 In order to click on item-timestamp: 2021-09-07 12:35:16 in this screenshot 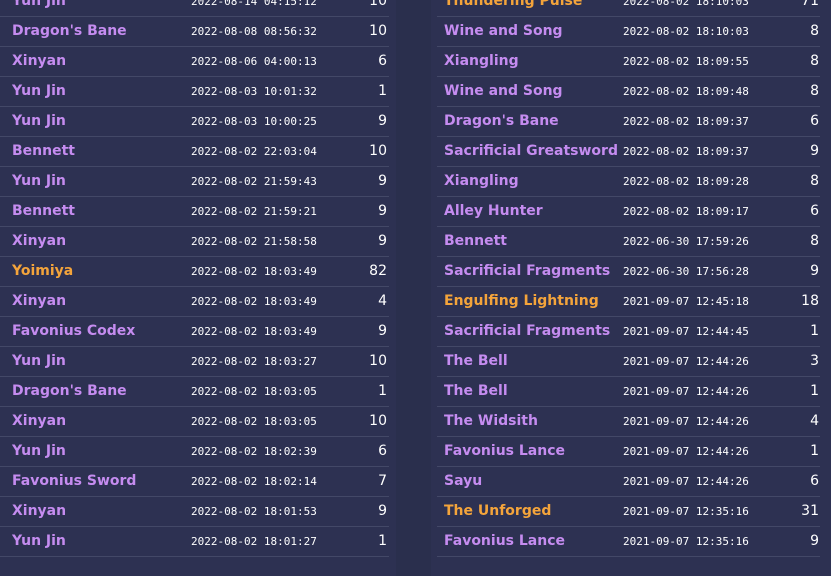, I will do `click(686, 511)`.